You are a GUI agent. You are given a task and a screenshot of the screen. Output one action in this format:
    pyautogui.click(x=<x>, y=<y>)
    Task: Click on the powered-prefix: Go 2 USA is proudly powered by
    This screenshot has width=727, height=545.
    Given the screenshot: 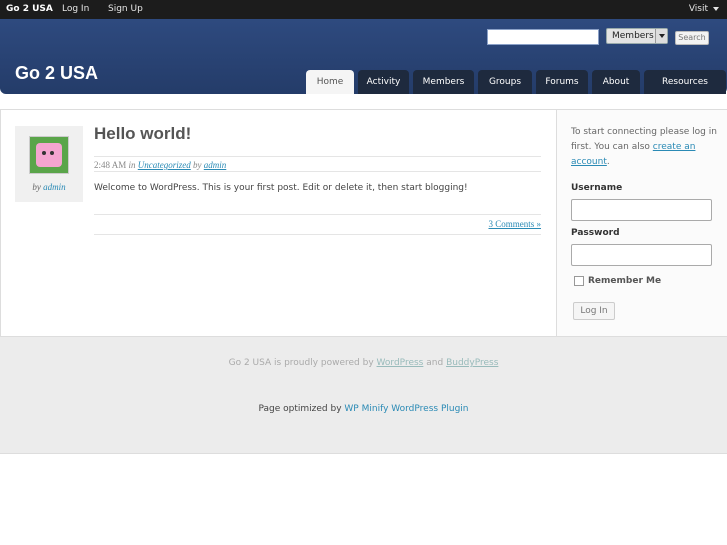 What is the action you would take?
    pyautogui.click(x=301, y=363)
    